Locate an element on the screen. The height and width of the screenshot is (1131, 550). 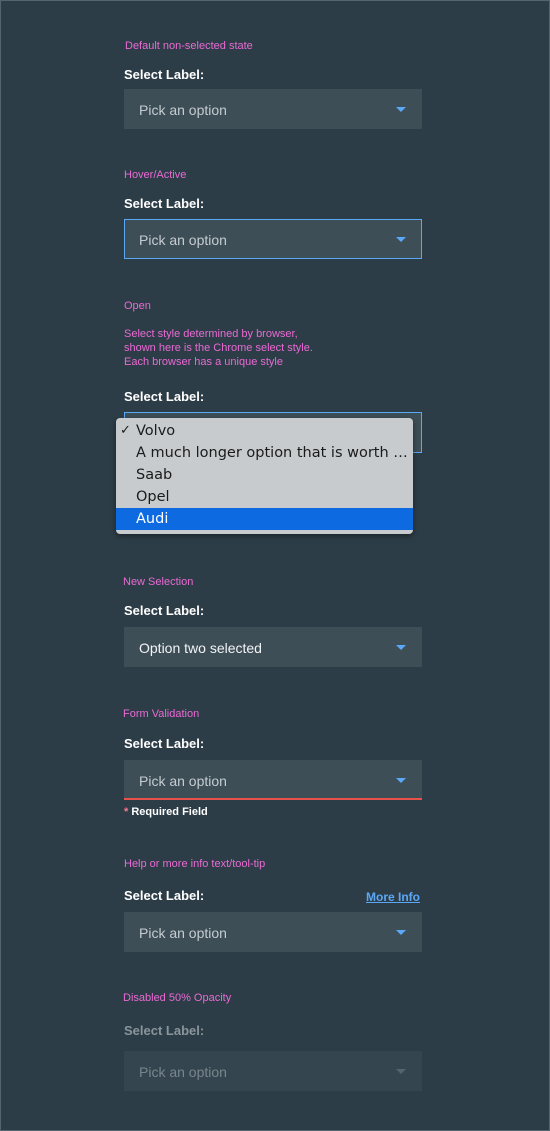
caption-open: Open is located at coordinates (137, 306).